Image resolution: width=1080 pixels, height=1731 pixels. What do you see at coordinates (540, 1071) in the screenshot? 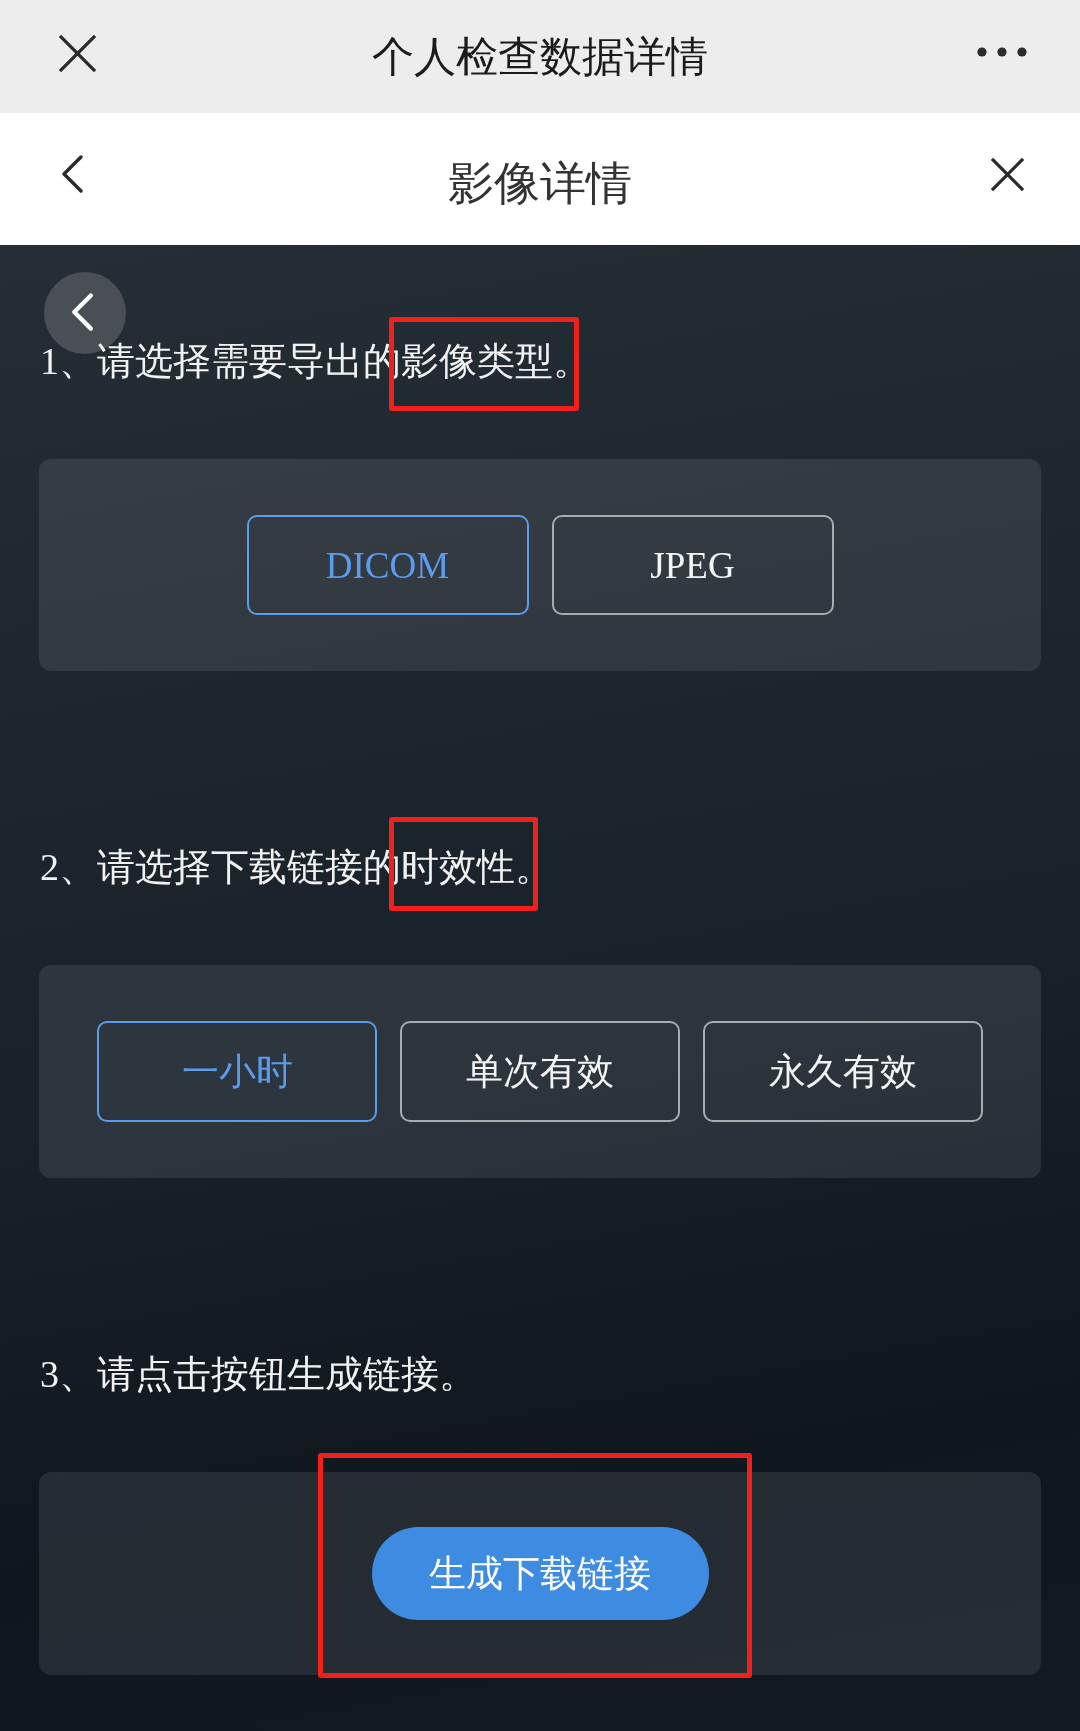
I see `option-button: 单次有效` at bounding box center [540, 1071].